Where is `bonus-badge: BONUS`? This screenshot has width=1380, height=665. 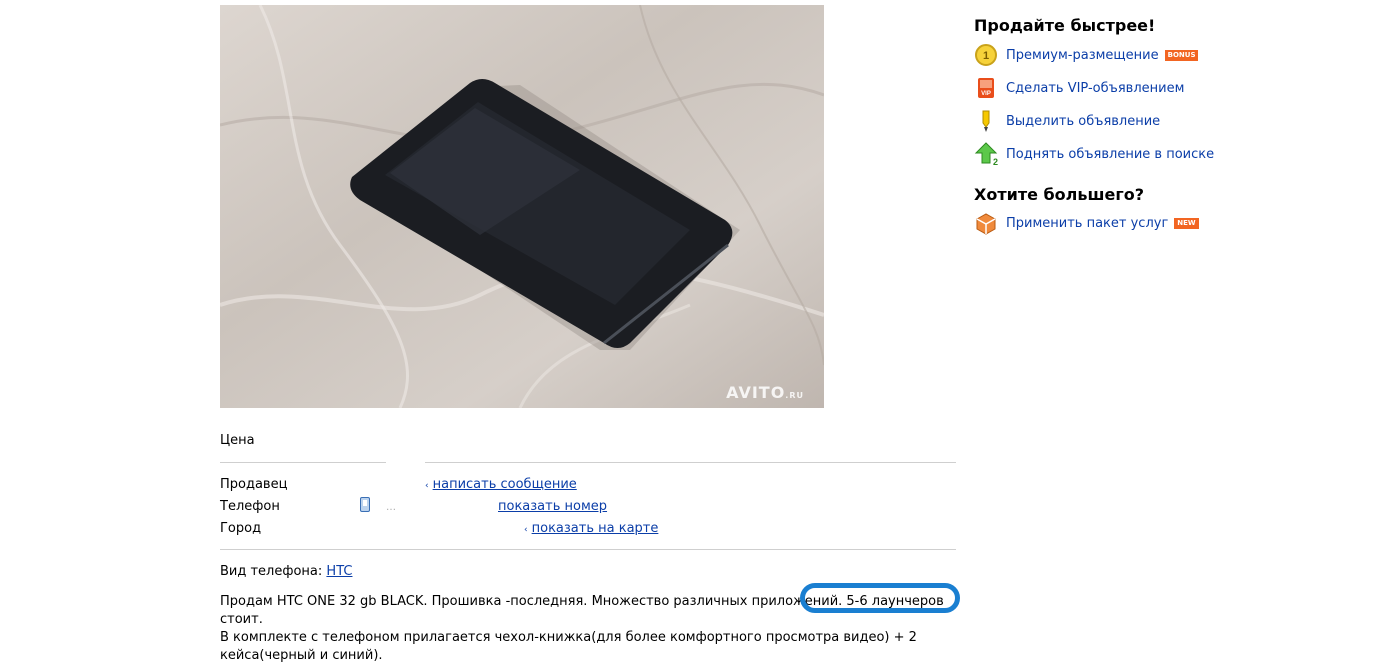 bonus-badge: BONUS is located at coordinates (1181, 55).